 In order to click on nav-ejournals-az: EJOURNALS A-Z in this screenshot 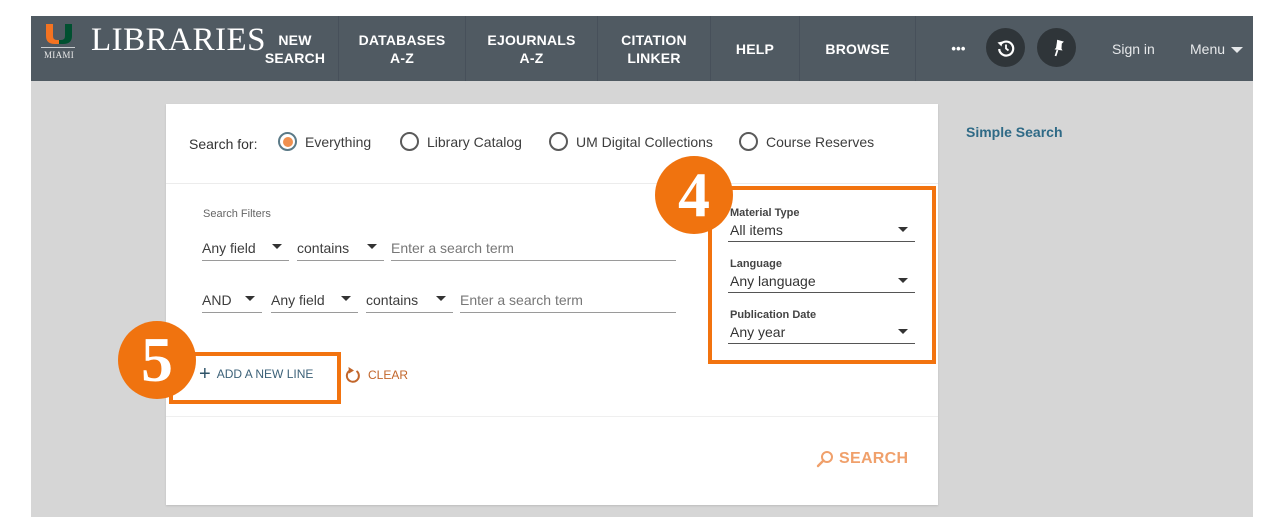, I will do `click(531, 48)`.